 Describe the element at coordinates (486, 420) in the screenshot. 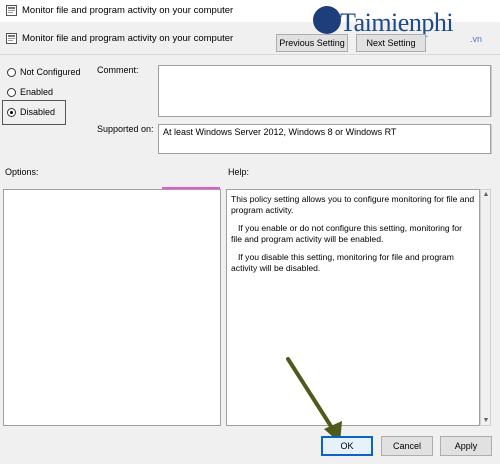

I see `scroll-down-icon: ▼` at that location.